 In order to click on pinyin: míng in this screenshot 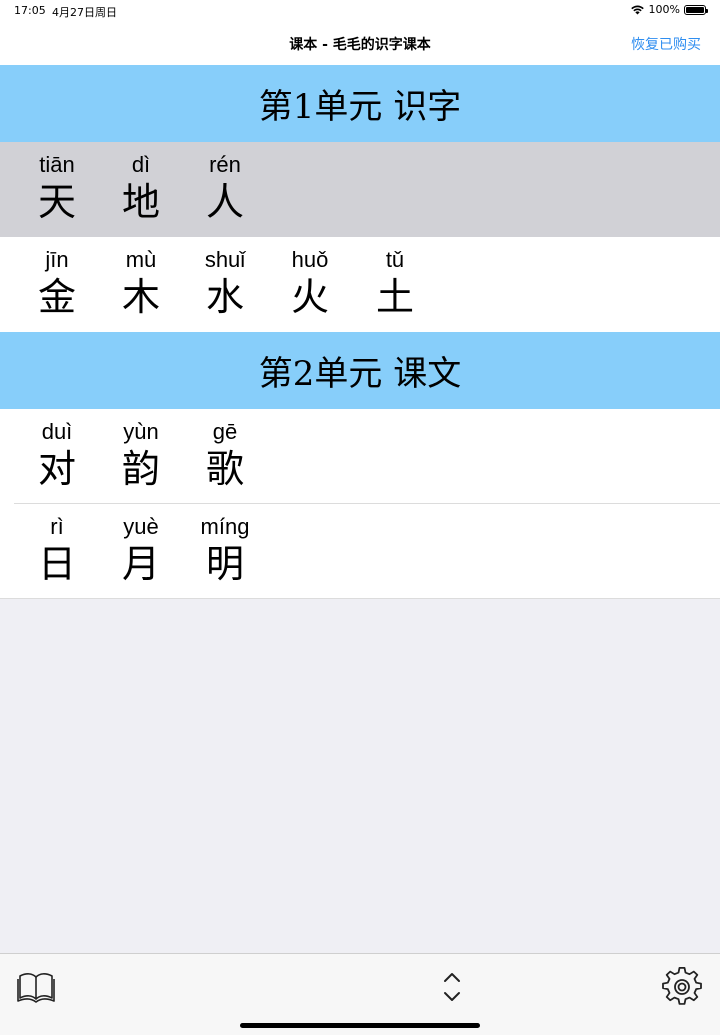, I will do `click(225, 526)`.